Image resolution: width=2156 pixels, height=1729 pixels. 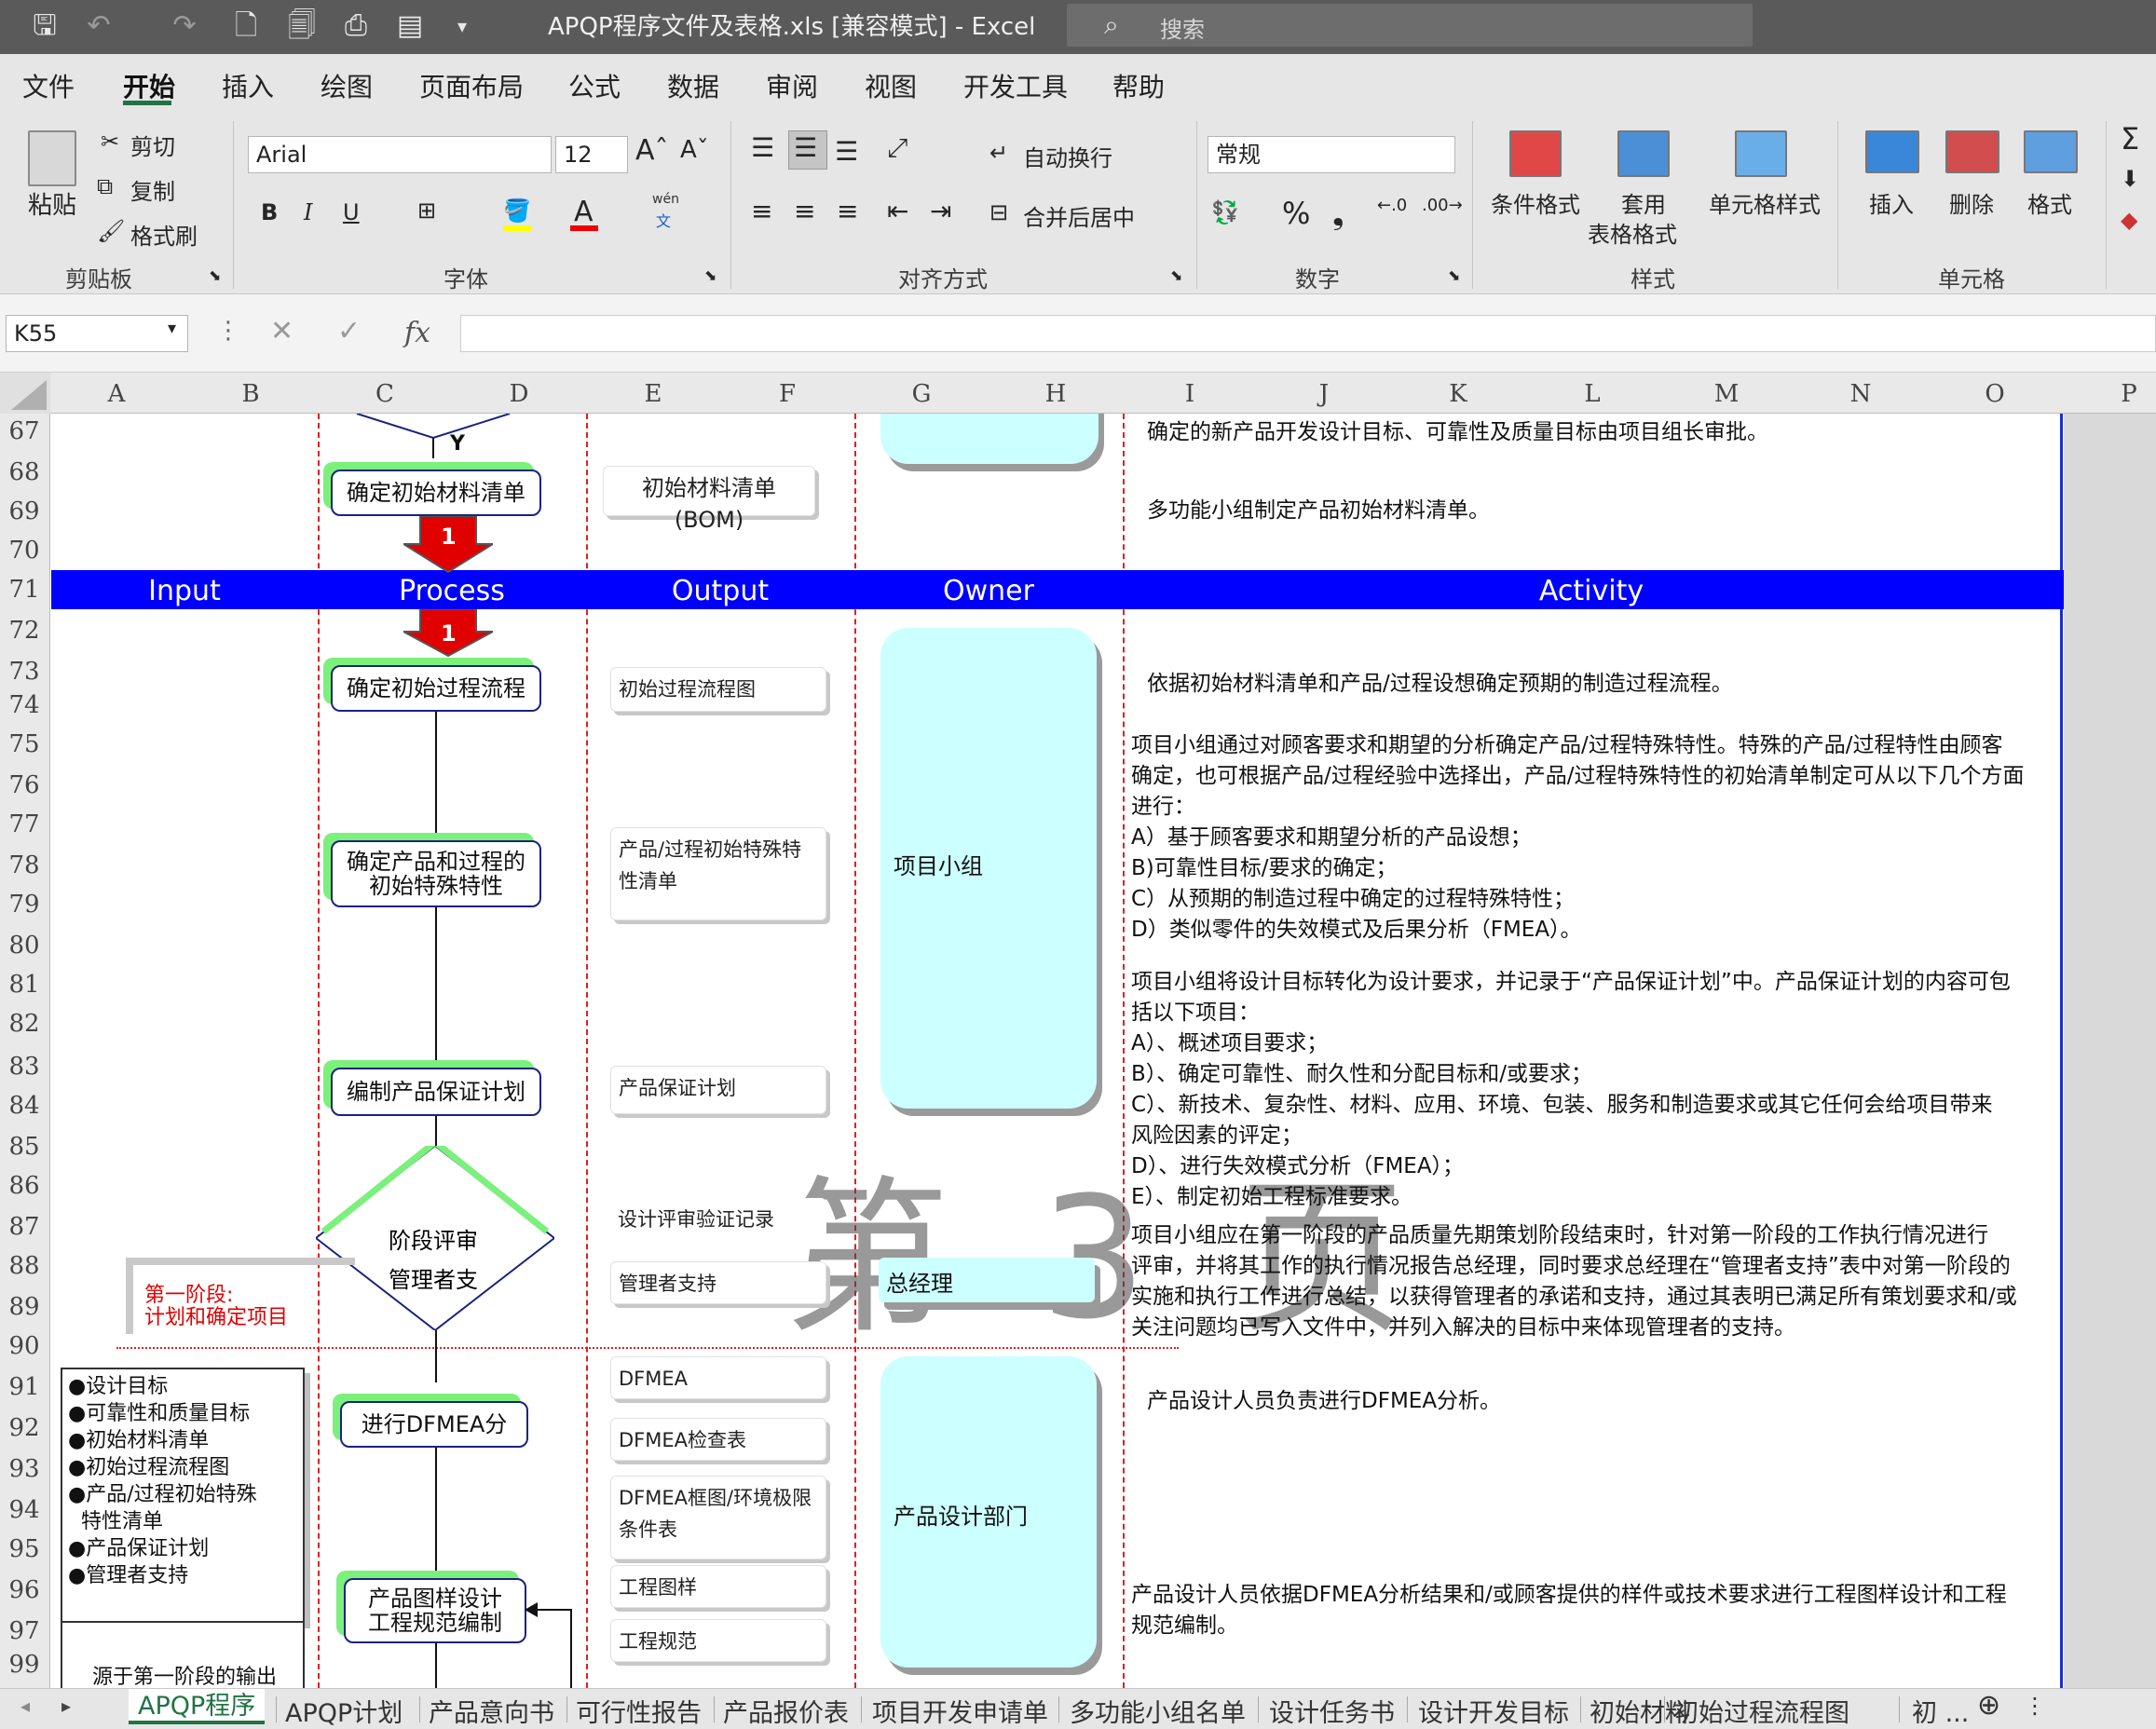 I want to click on row-header: 89, so click(x=24, y=1307).